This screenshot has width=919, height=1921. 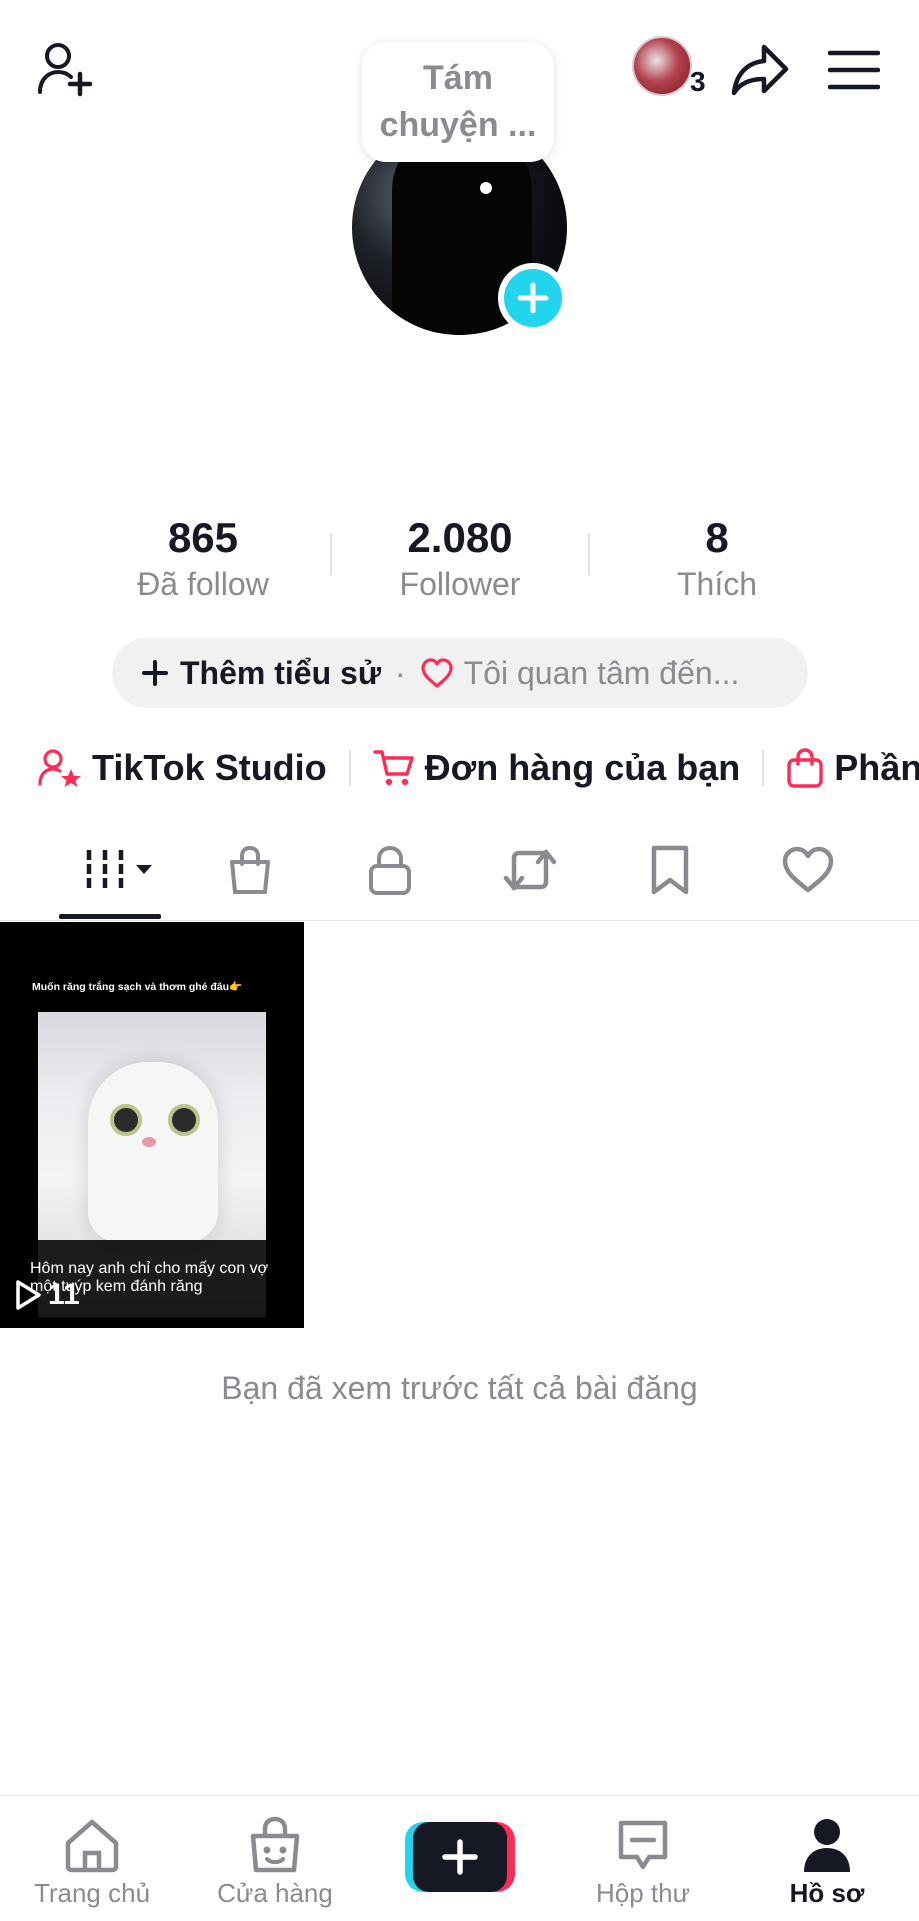 I want to click on person-add-icon, so click(x=65, y=70).